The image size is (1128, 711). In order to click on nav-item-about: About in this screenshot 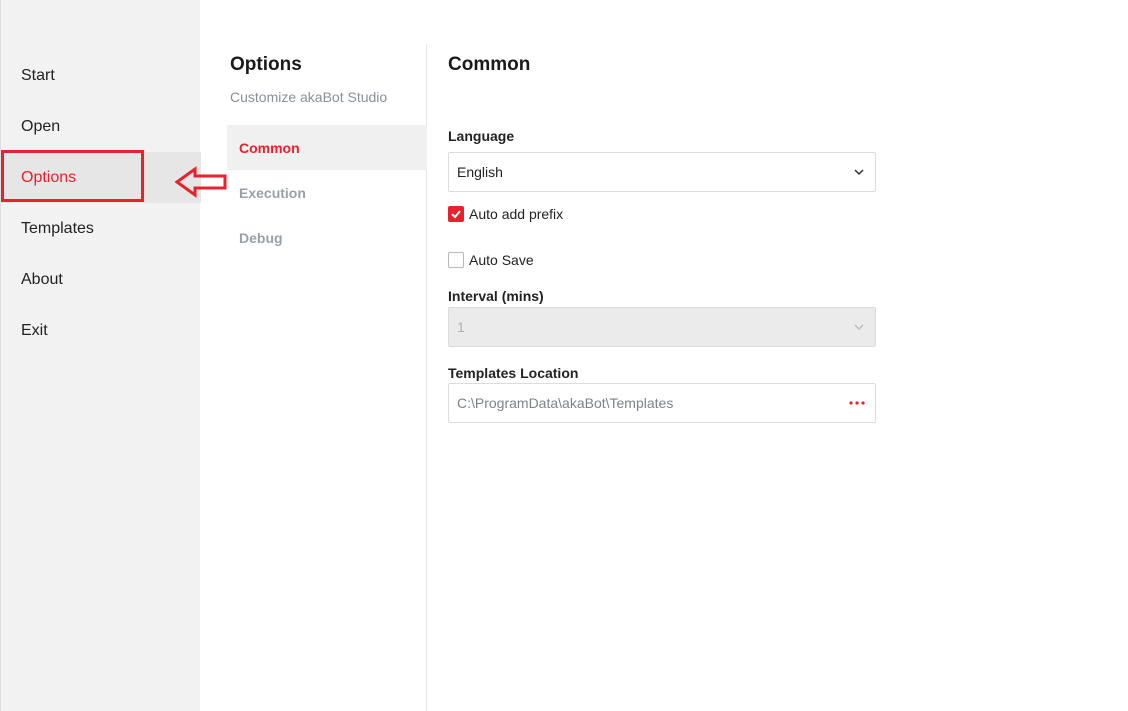, I will do `click(101, 279)`.